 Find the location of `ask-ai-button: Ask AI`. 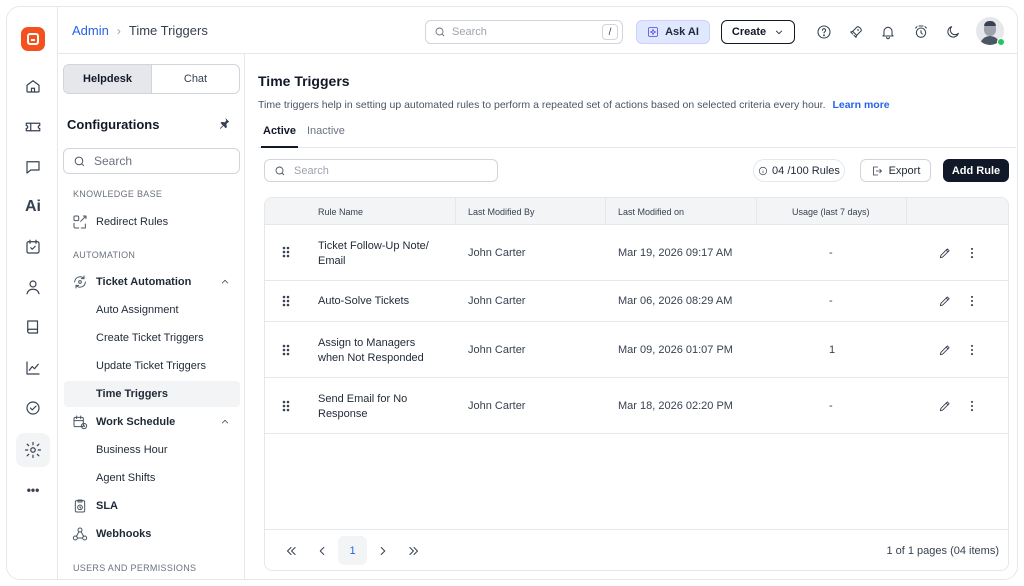

ask-ai-button: Ask AI is located at coordinates (673, 32).